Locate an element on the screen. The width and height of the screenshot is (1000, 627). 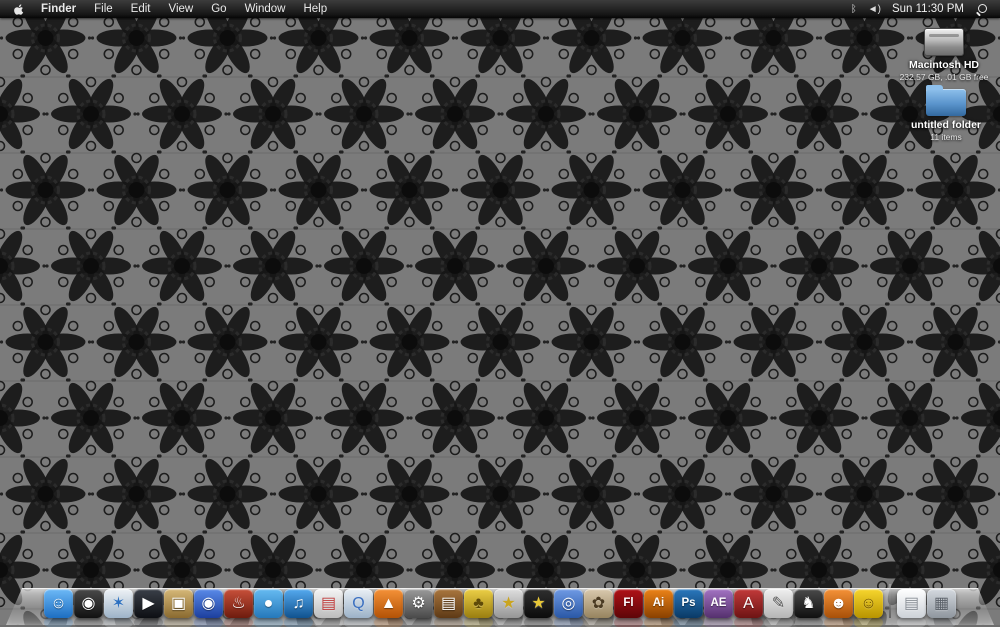
dock-video-chat-icon: ● is located at coordinates (268, 603).